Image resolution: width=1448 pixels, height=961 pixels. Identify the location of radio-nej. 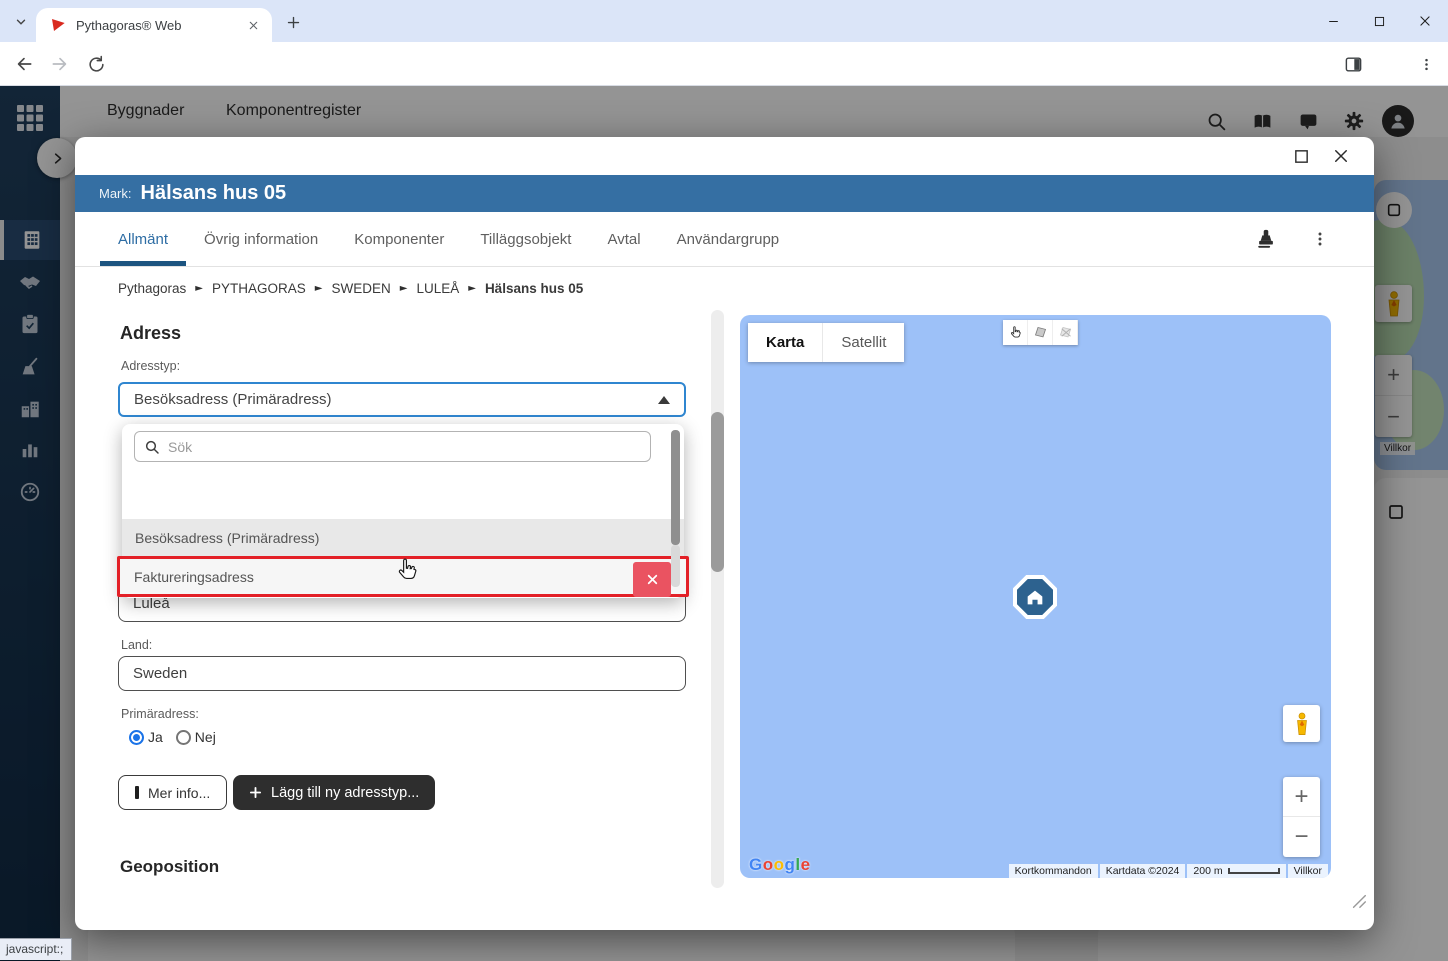
(183, 737).